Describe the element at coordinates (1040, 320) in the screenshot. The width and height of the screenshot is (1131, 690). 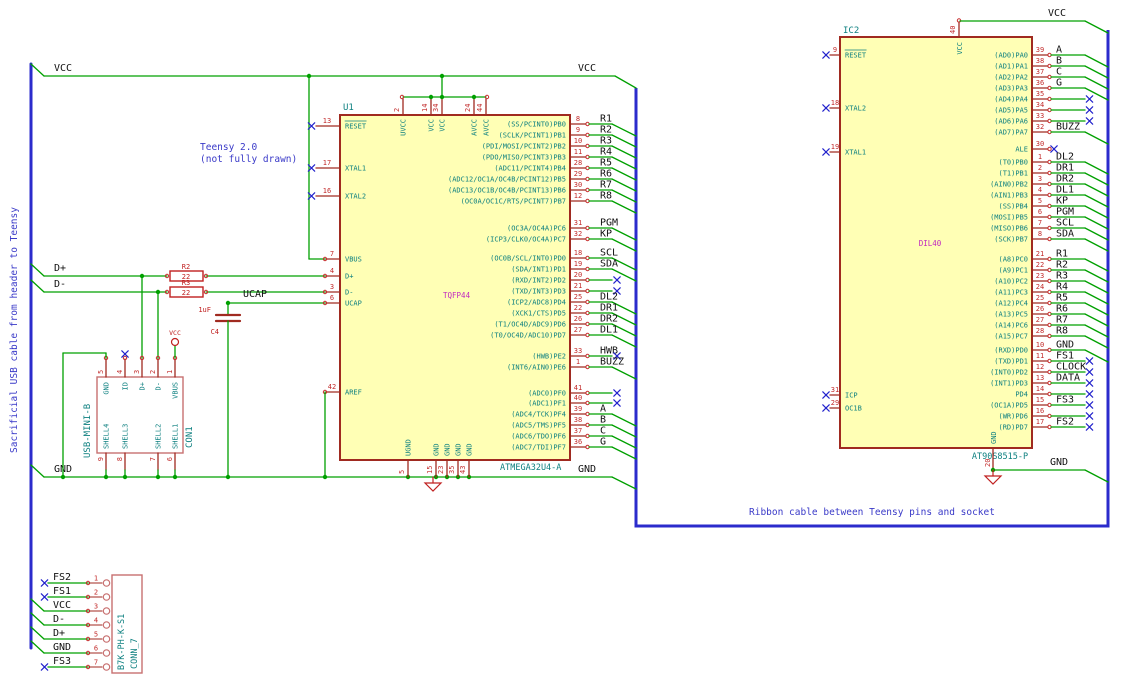
I see `pin-number: 27` at that location.